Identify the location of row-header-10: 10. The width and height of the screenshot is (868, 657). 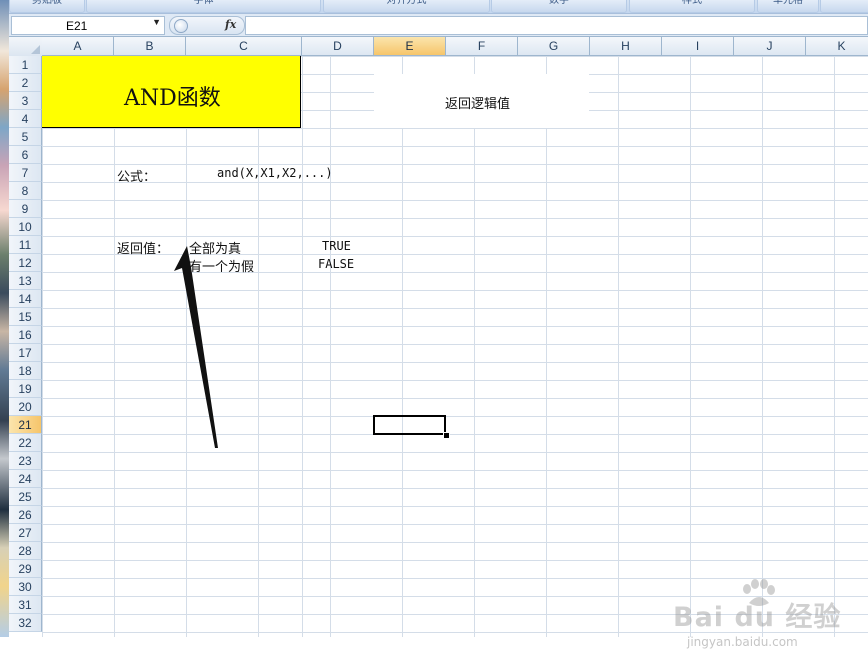
(25, 227).